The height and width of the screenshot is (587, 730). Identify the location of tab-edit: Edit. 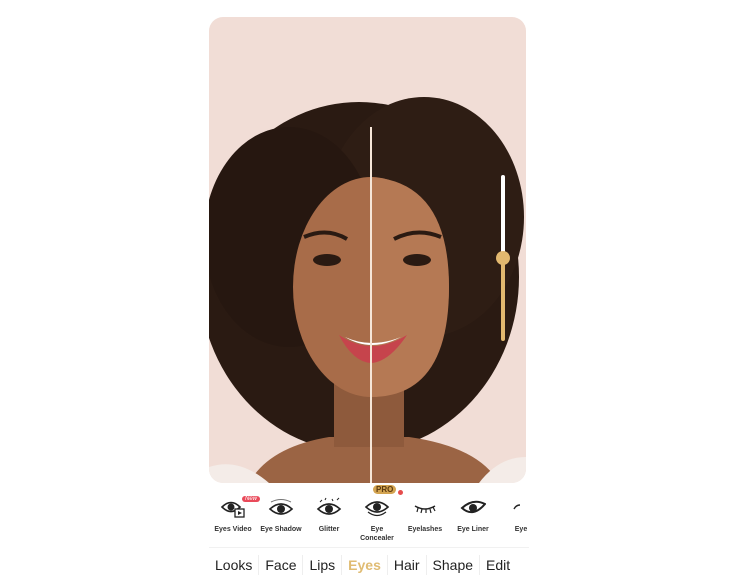
(498, 565).